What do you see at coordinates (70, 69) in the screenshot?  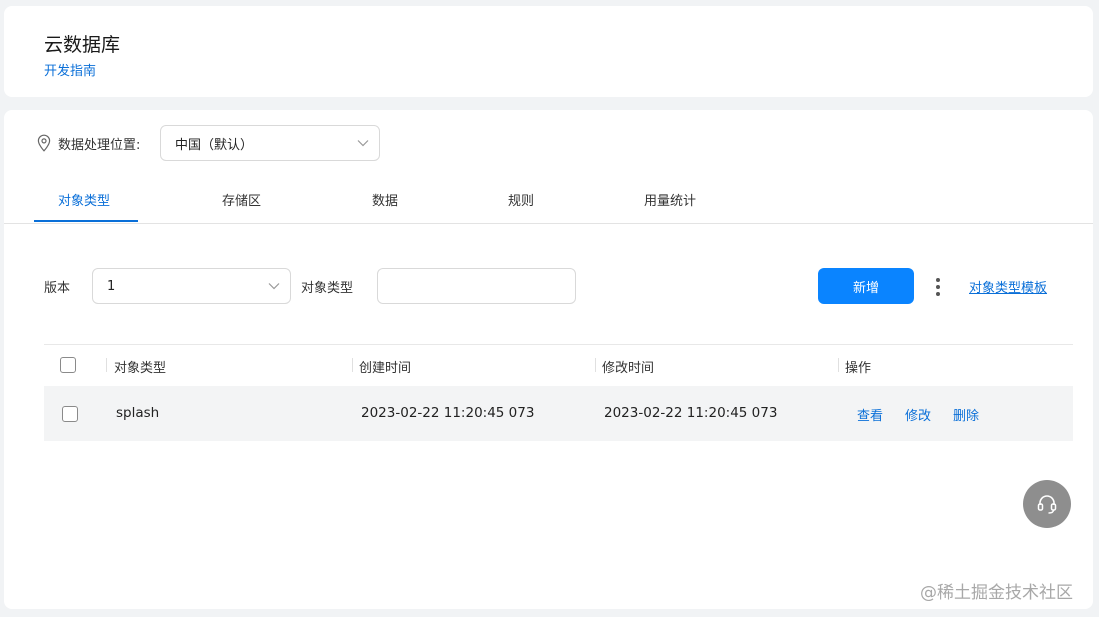 I see `dev-guide-link: 开发指南` at bounding box center [70, 69].